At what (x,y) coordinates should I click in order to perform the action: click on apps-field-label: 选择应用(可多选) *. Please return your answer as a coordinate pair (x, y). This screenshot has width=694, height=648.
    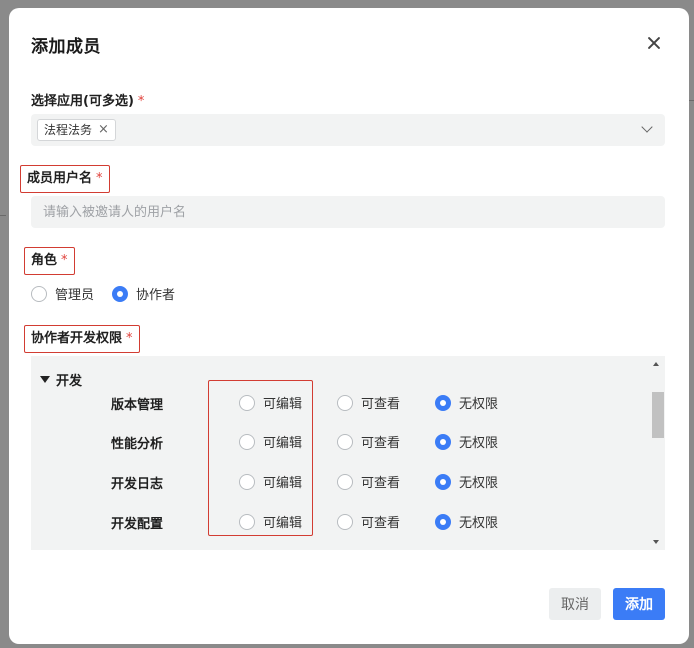
    Looking at the image, I should click on (87, 99).